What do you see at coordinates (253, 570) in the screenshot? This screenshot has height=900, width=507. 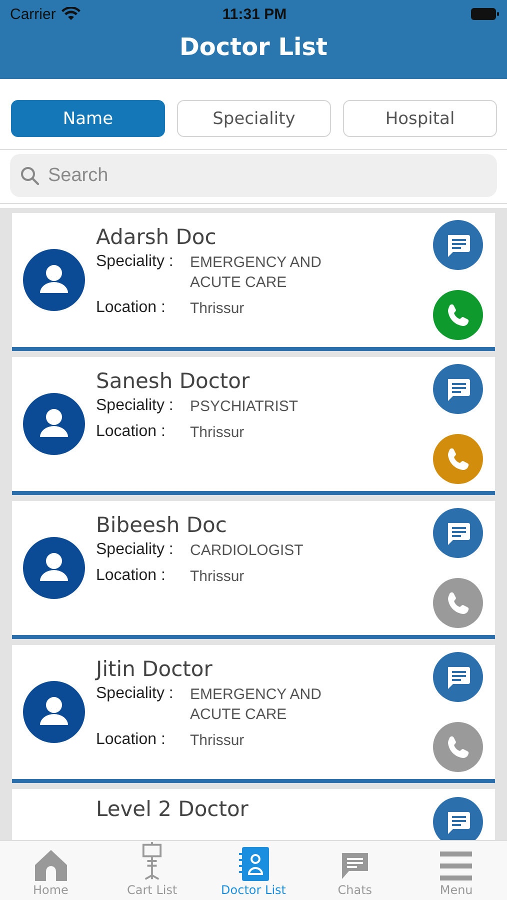 I see `doctor-card: Bibeesh Doc Speciality : CARDIOLOGIST Location : Thrissur` at bounding box center [253, 570].